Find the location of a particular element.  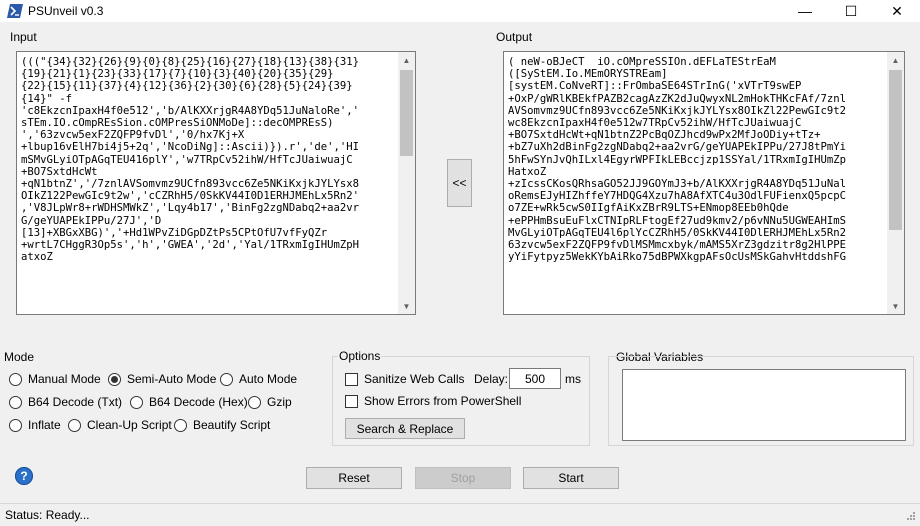

global-variables-textarea is located at coordinates (764, 405).